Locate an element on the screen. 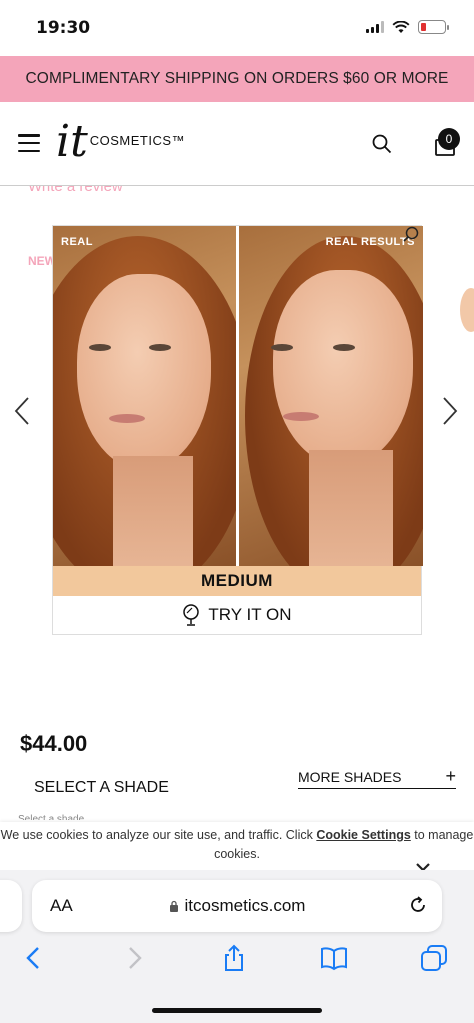 The image size is (474, 1023). previous-tab-pill is located at coordinates (11, 906).